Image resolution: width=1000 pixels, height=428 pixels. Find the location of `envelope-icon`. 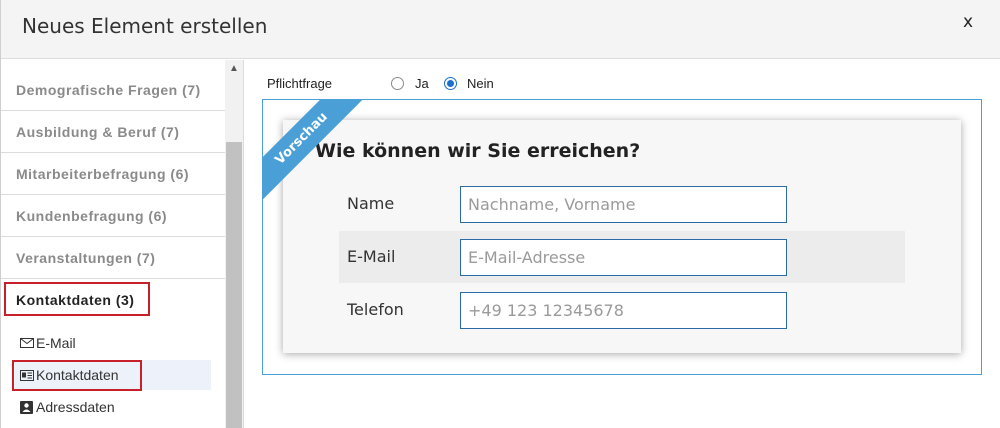

envelope-icon is located at coordinates (26, 343).